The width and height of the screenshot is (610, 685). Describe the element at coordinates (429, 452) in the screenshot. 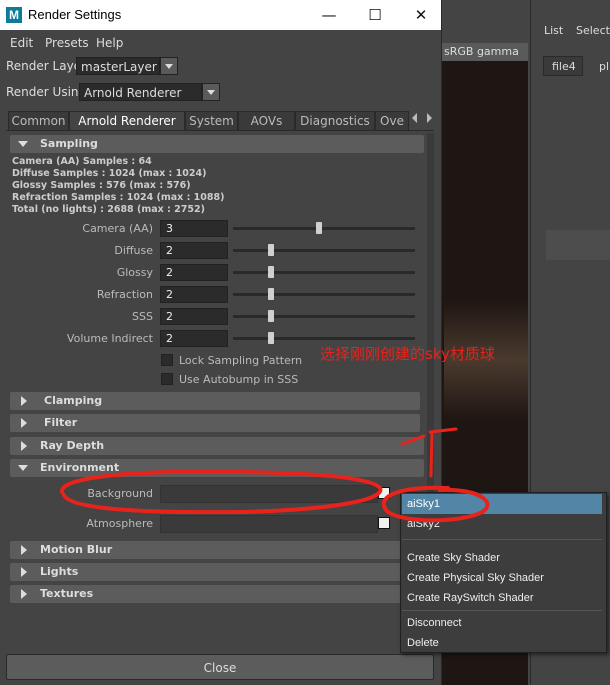

I see `annotation-arrow` at that location.